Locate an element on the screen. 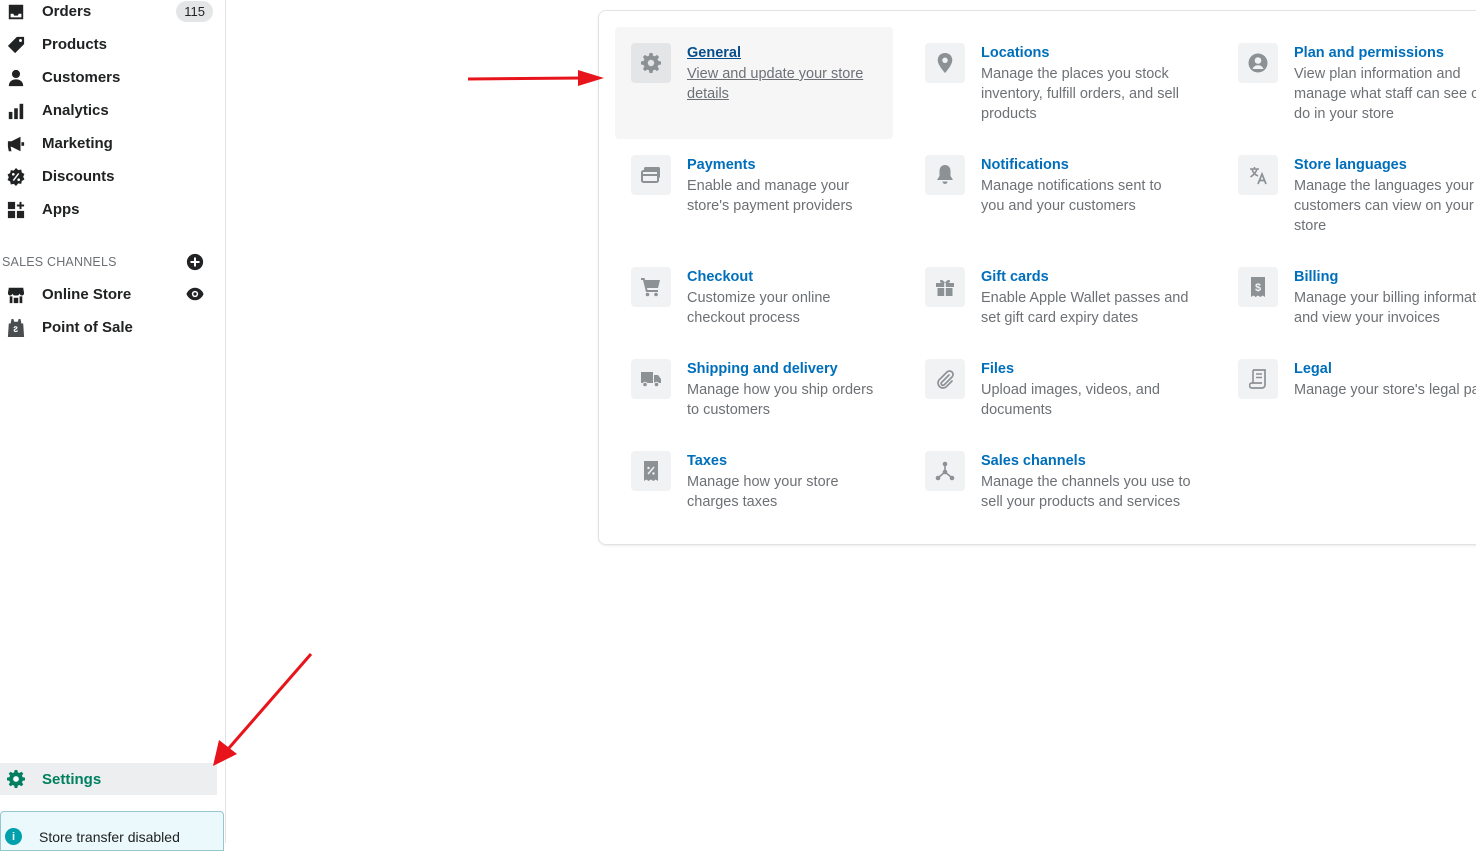 The width and height of the screenshot is (1476, 851). info-icon: i is located at coordinates (13, 836).